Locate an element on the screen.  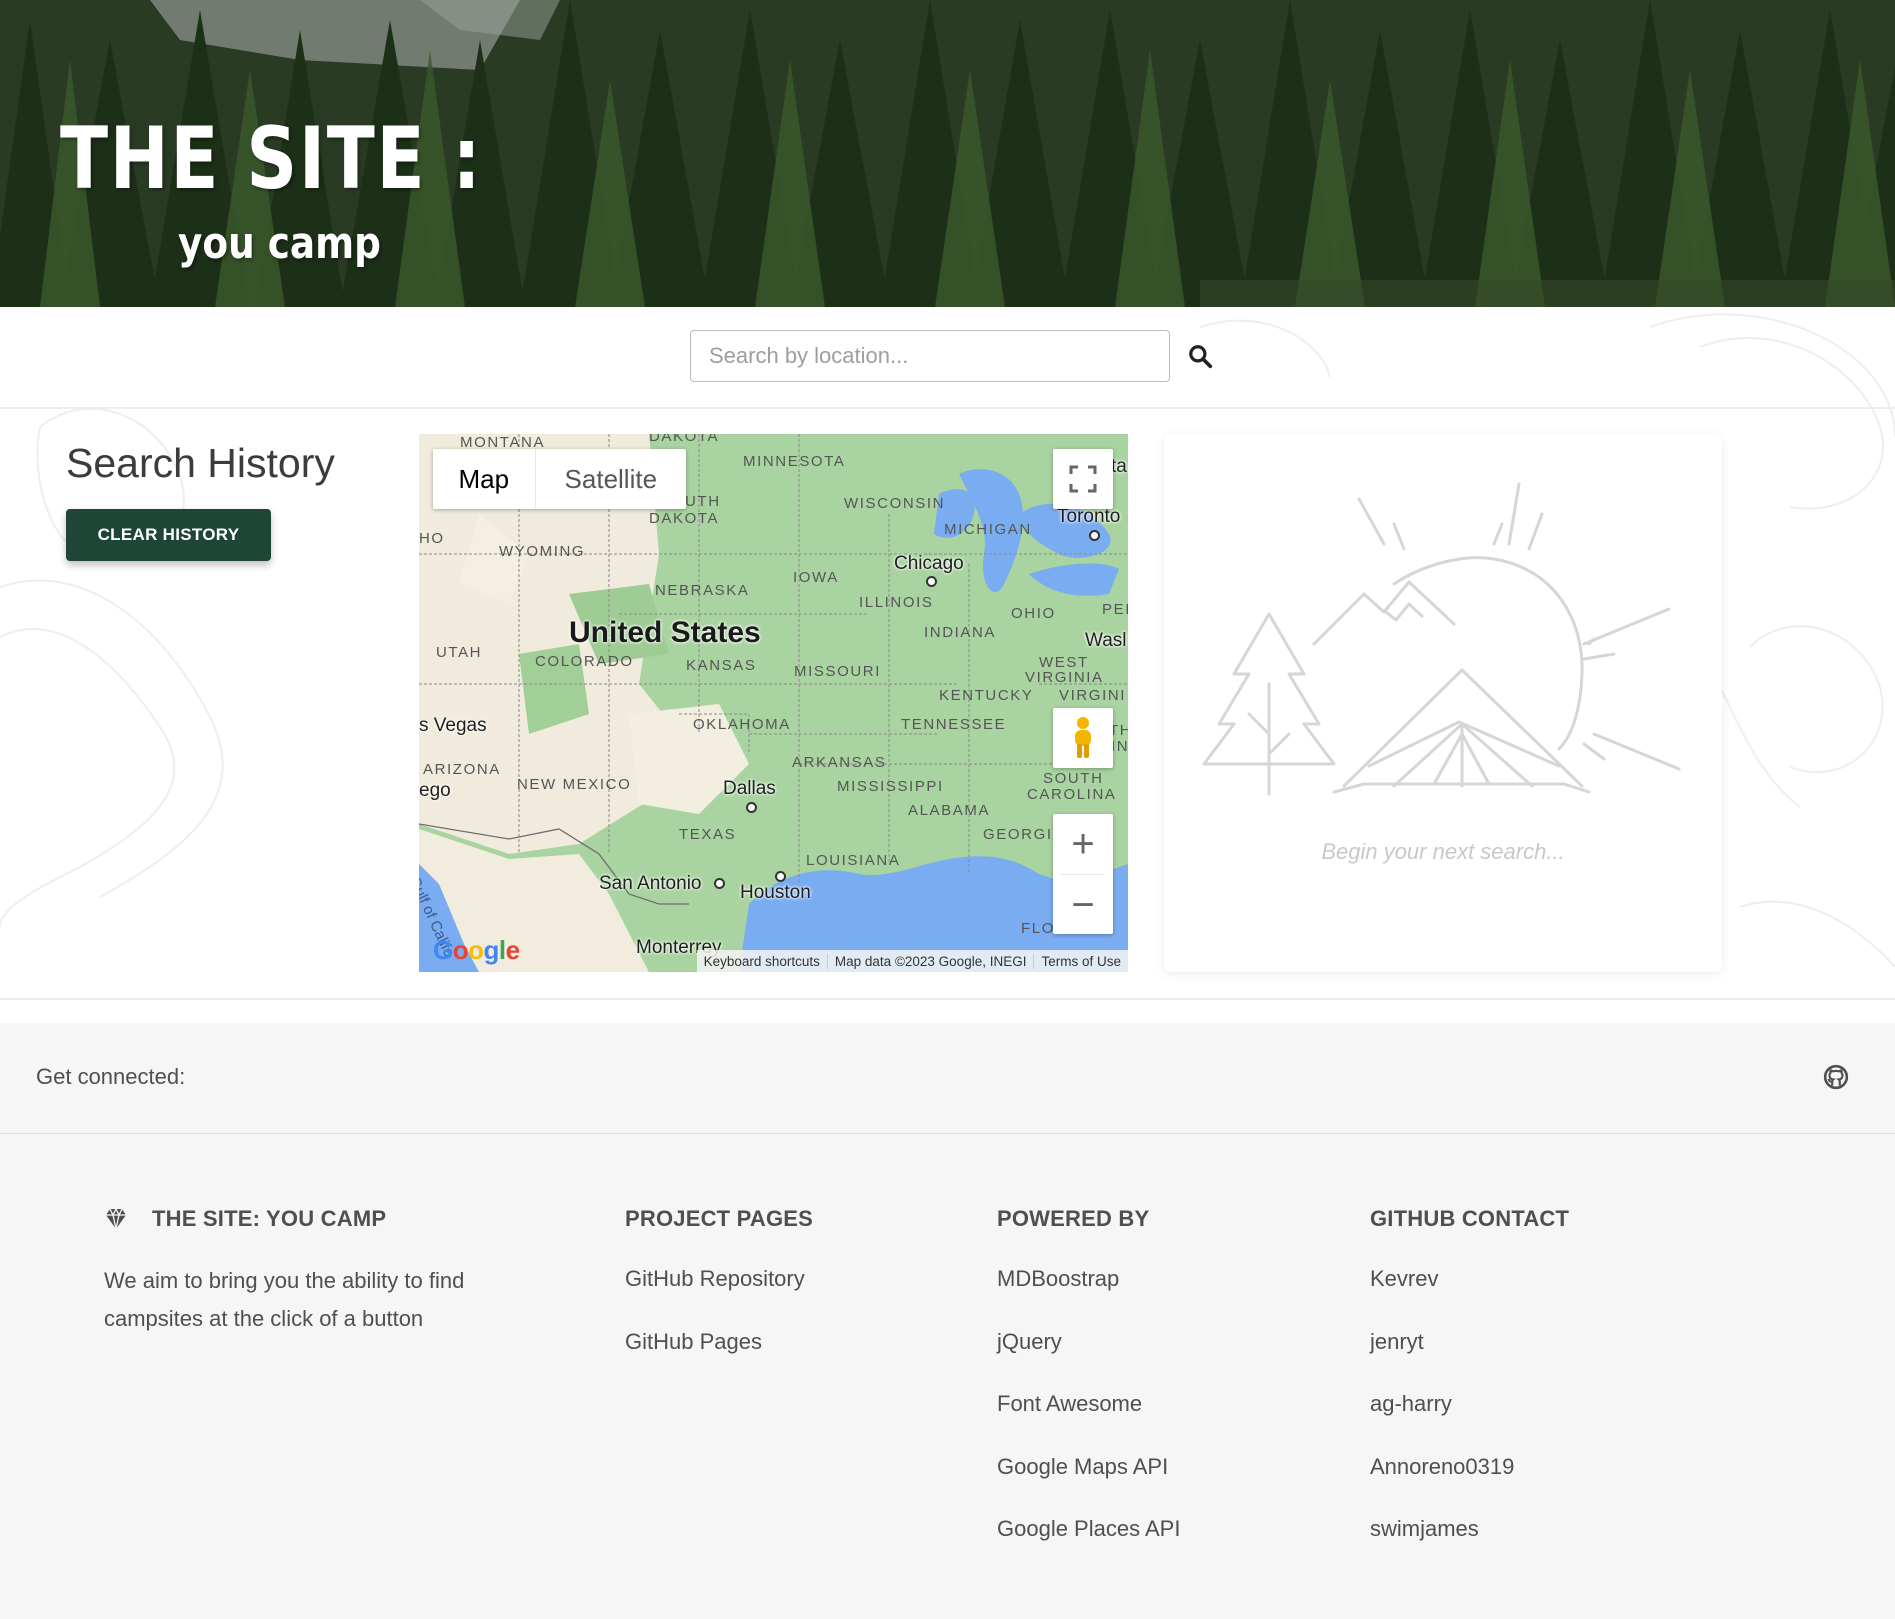
terms-of-use-link: Terms of Use is located at coordinates (1080, 961).